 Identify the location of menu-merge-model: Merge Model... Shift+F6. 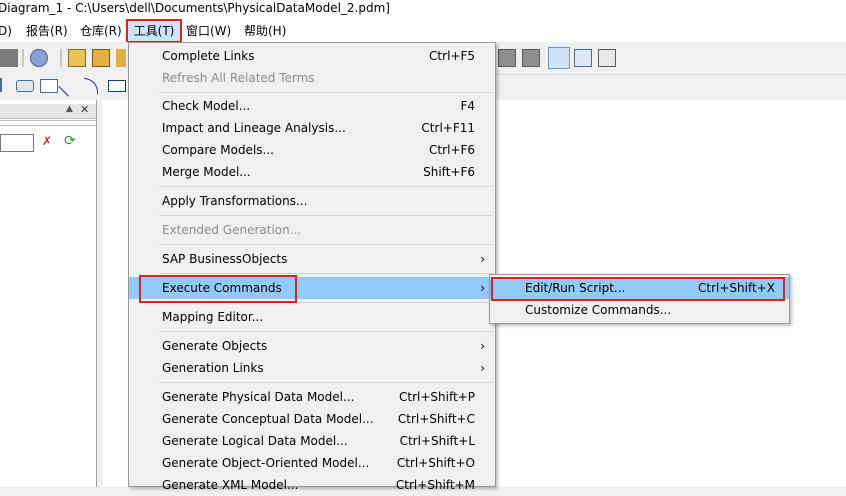
(312, 172).